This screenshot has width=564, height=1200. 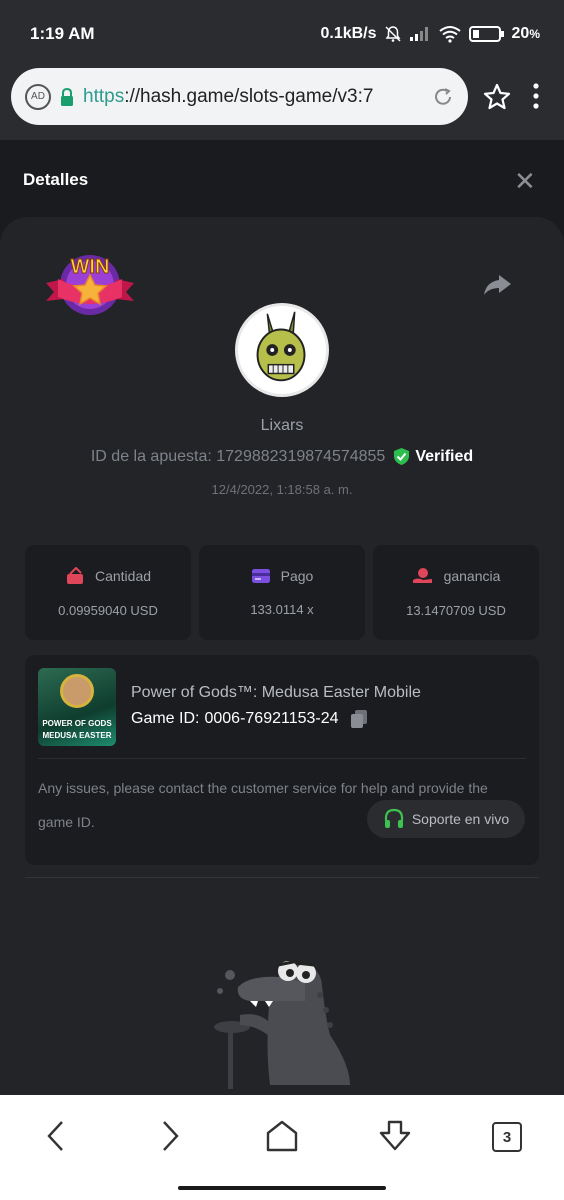 What do you see at coordinates (108, 610) in the screenshot?
I see `stat-amount-value: 0.09959040 USD` at bounding box center [108, 610].